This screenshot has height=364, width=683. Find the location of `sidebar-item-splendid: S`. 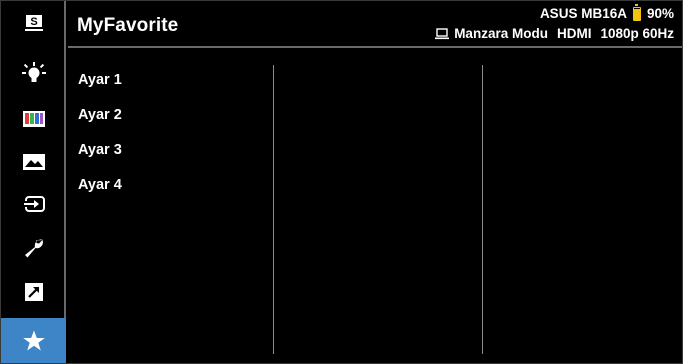

sidebar-item-splendid: S is located at coordinates (33, 23).